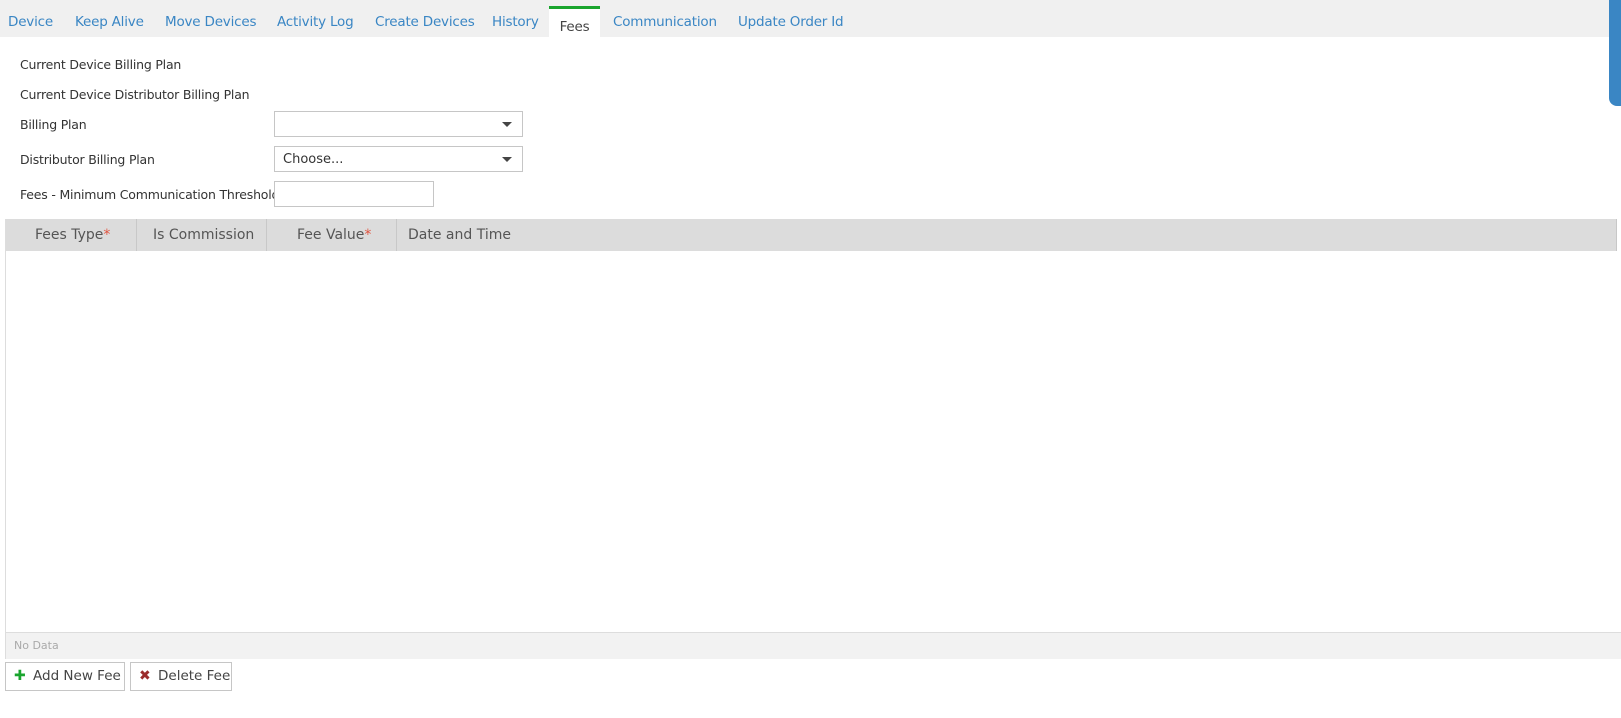  What do you see at coordinates (53, 124) in the screenshot?
I see `billing-plan-label: Billing Plan` at bounding box center [53, 124].